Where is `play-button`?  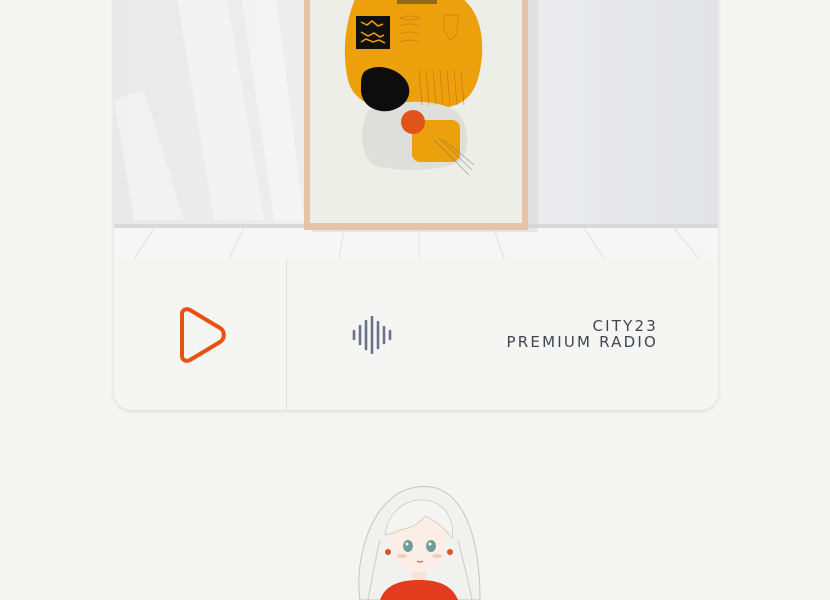
play-button is located at coordinates (200, 335).